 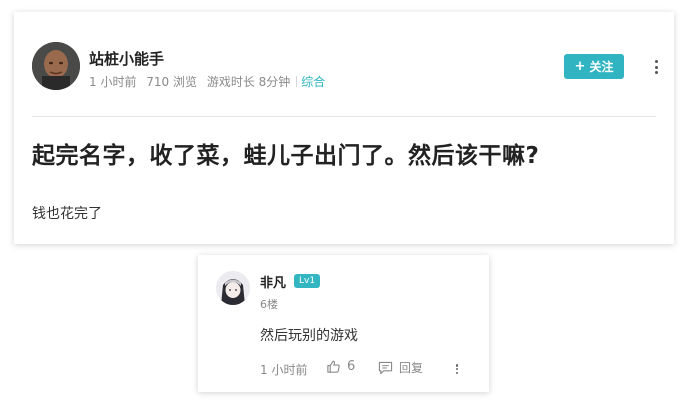 What do you see at coordinates (313, 82) in the screenshot?
I see `category-link: 综合` at bounding box center [313, 82].